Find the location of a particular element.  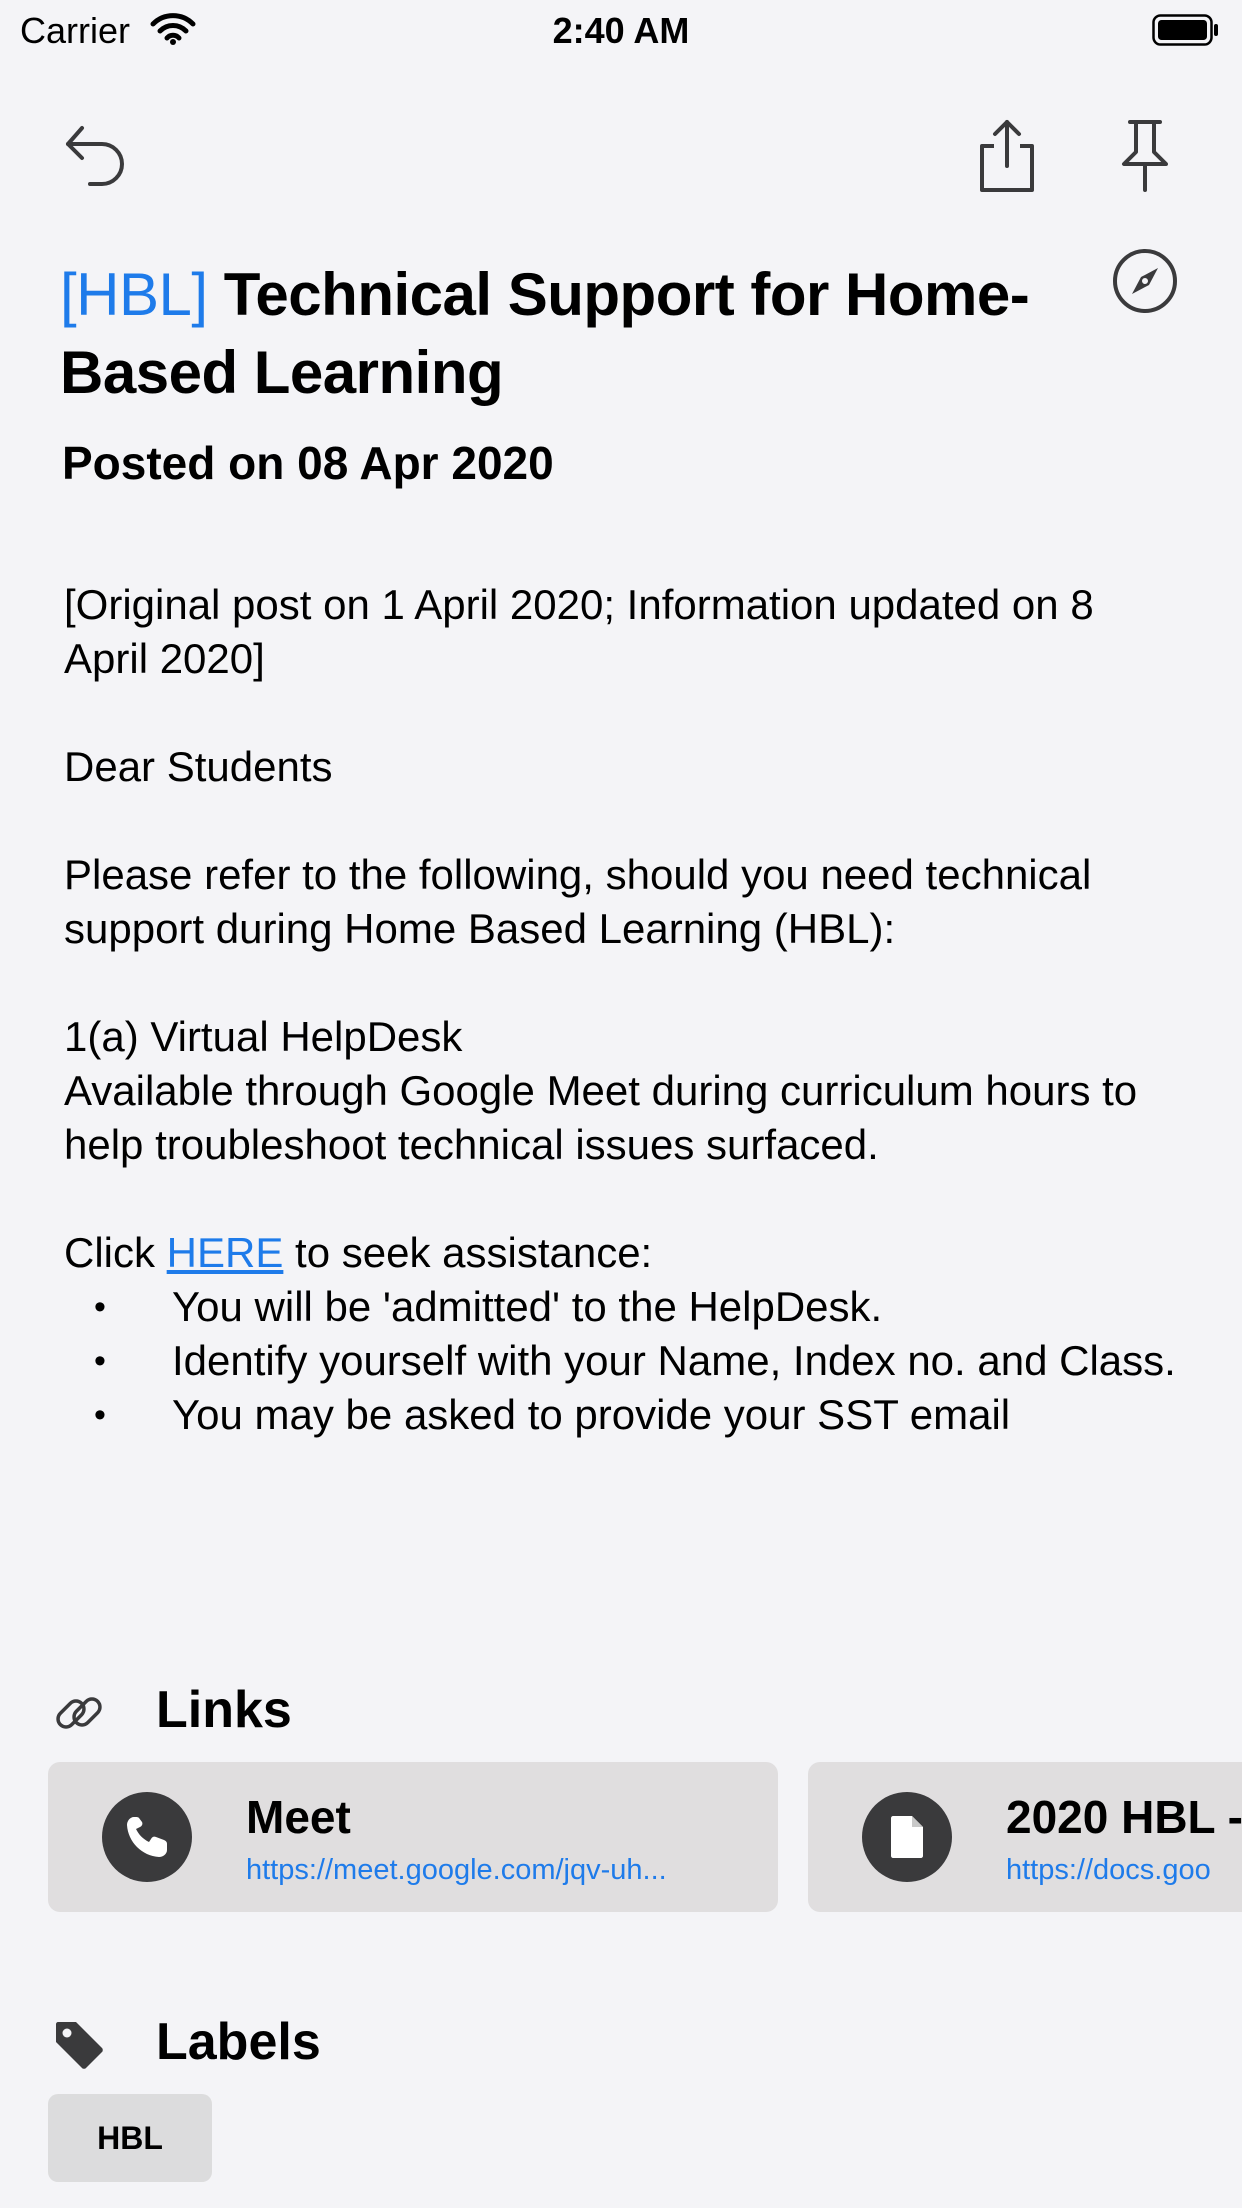

click-suffix: to seek assistance: is located at coordinates (468, 1252).